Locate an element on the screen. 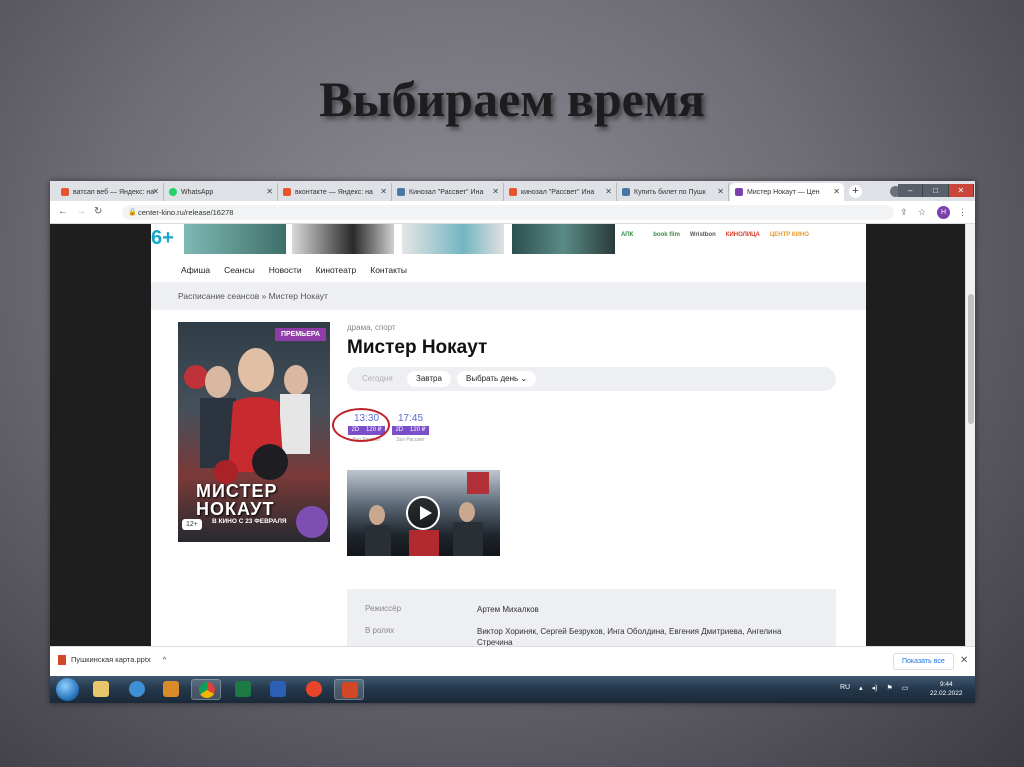  sponsor-logo: book film is located at coordinates (666, 235).